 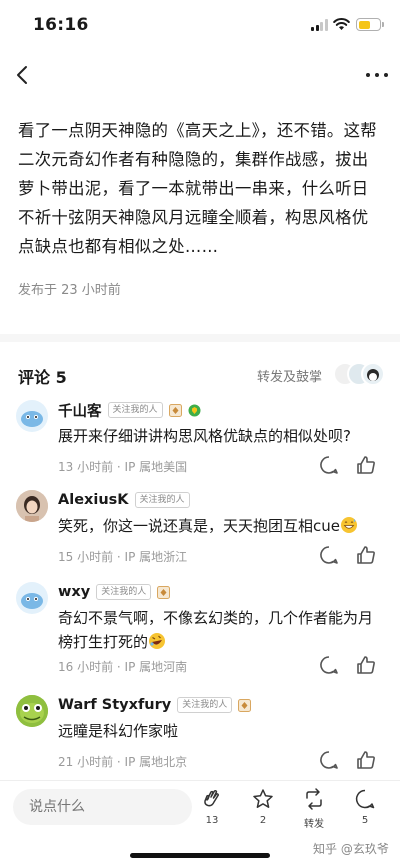 What do you see at coordinates (114, 705) in the screenshot?
I see `comment-username: Warf Styxfury` at bounding box center [114, 705].